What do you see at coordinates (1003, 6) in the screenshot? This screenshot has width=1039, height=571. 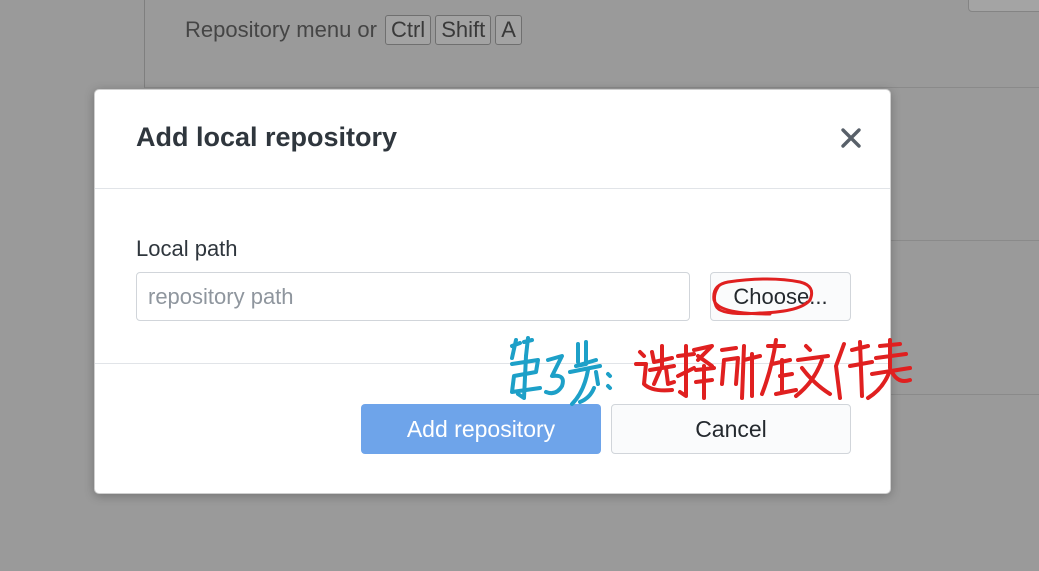 I see `background-button` at bounding box center [1003, 6].